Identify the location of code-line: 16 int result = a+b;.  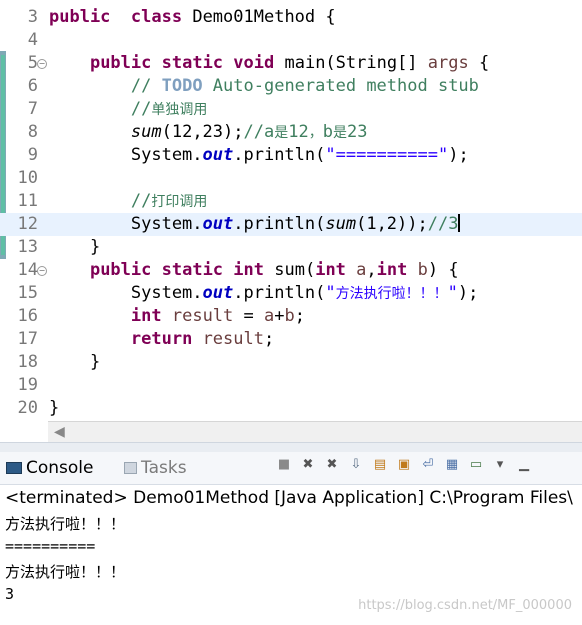
(291, 316).